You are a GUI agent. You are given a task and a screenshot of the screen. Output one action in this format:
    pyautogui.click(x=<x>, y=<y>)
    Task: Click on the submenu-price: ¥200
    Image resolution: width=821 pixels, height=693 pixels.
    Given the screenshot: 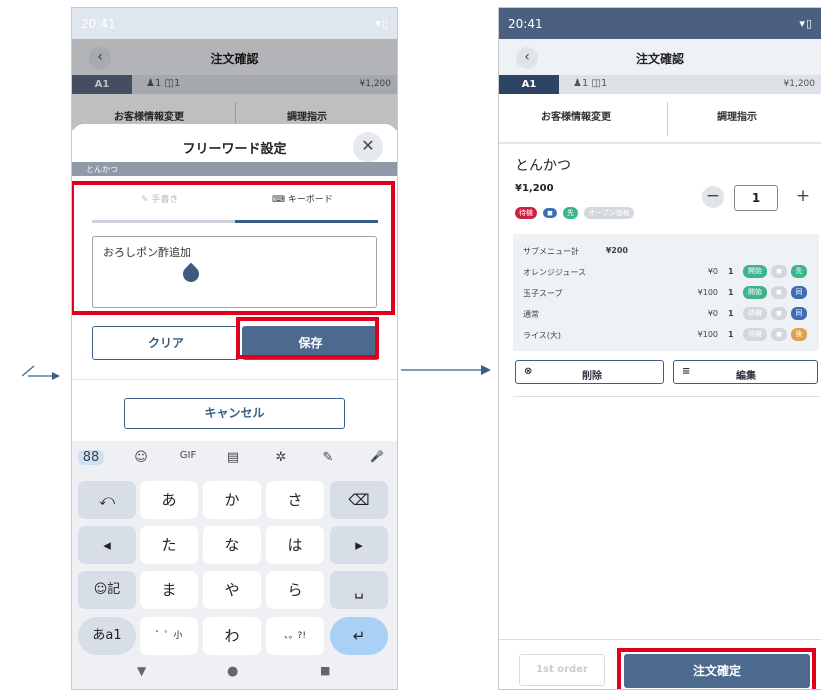 What is the action you would take?
    pyautogui.click(x=616, y=250)
    